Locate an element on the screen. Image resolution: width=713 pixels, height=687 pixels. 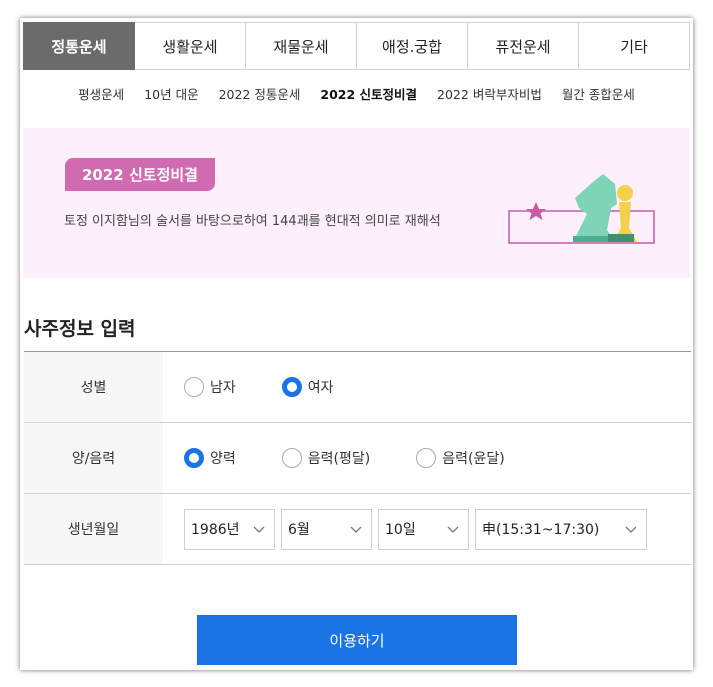
calendar-label: 양/음력 is located at coordinates (93, 458).